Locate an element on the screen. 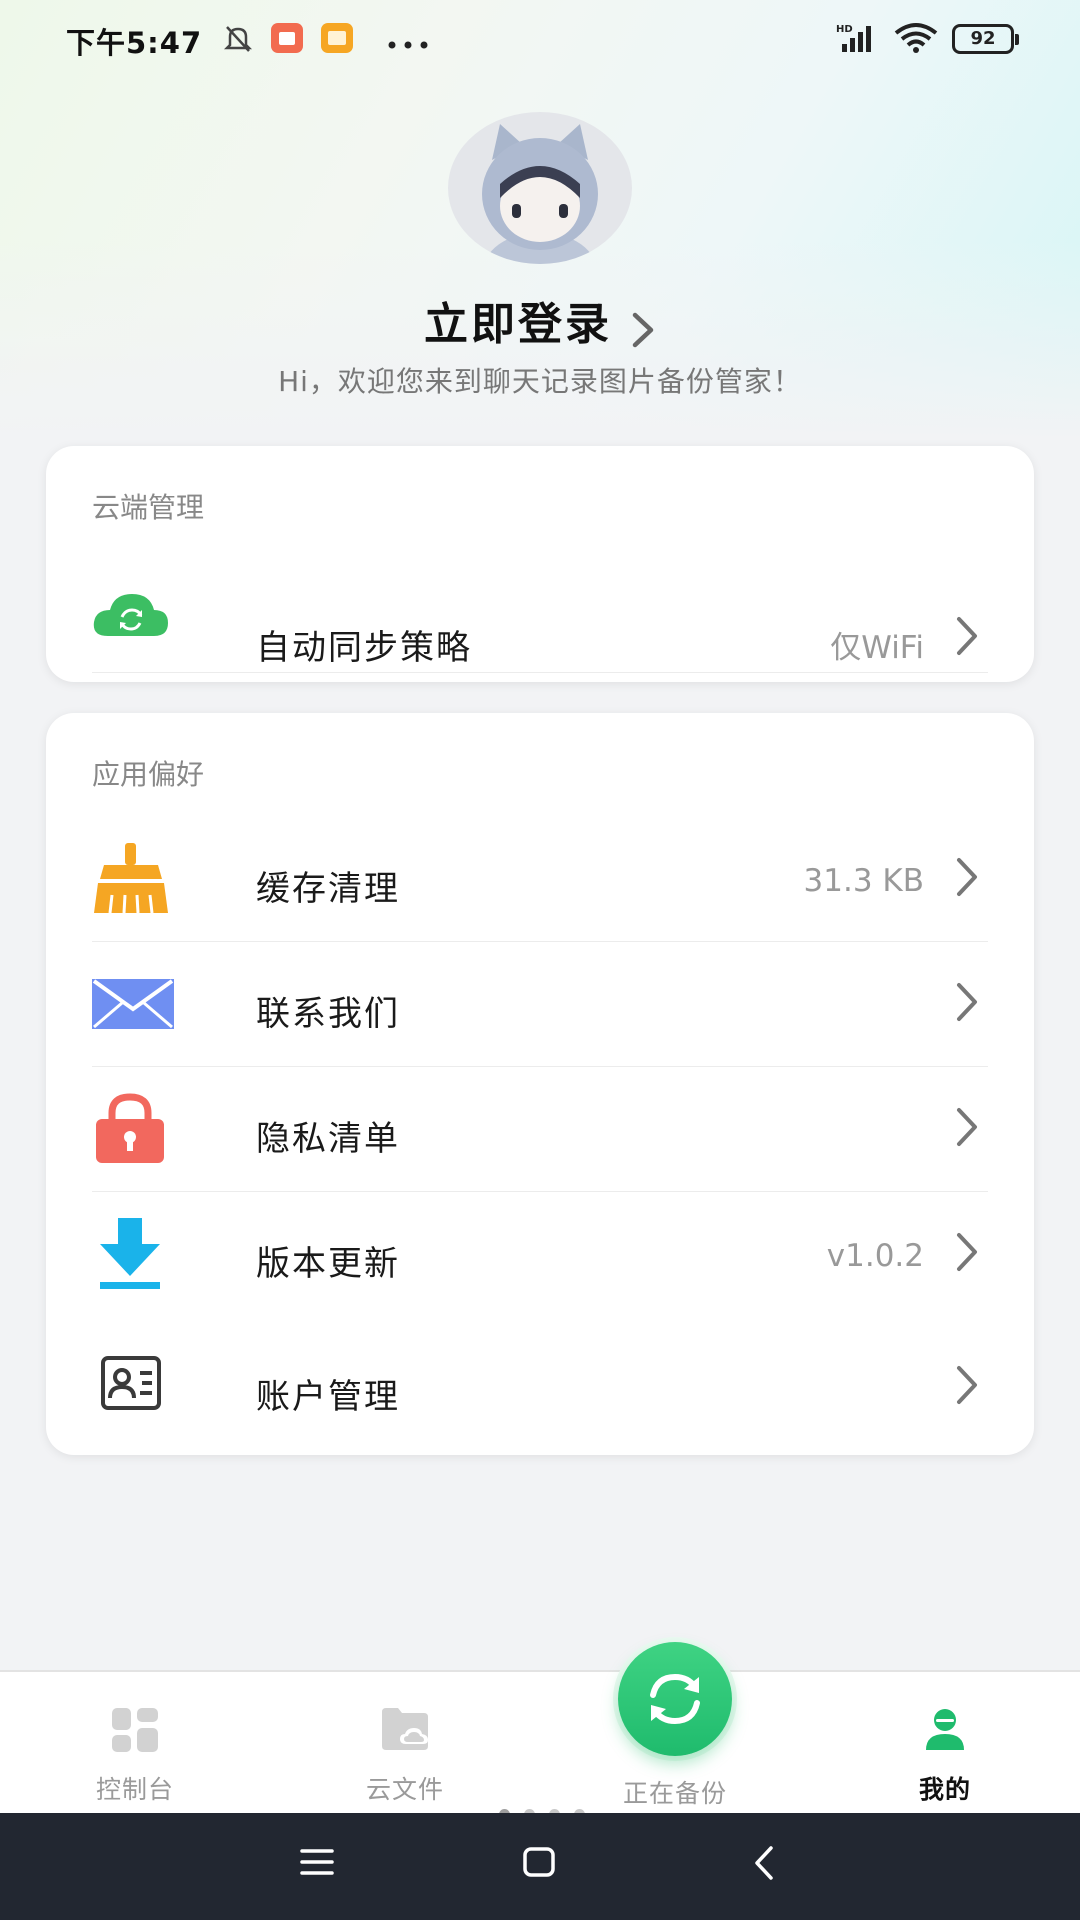 The width and height of the screenshot is (1080, 1920). section-title-cloud: 云端管理 is located at coordinates (148, 507).